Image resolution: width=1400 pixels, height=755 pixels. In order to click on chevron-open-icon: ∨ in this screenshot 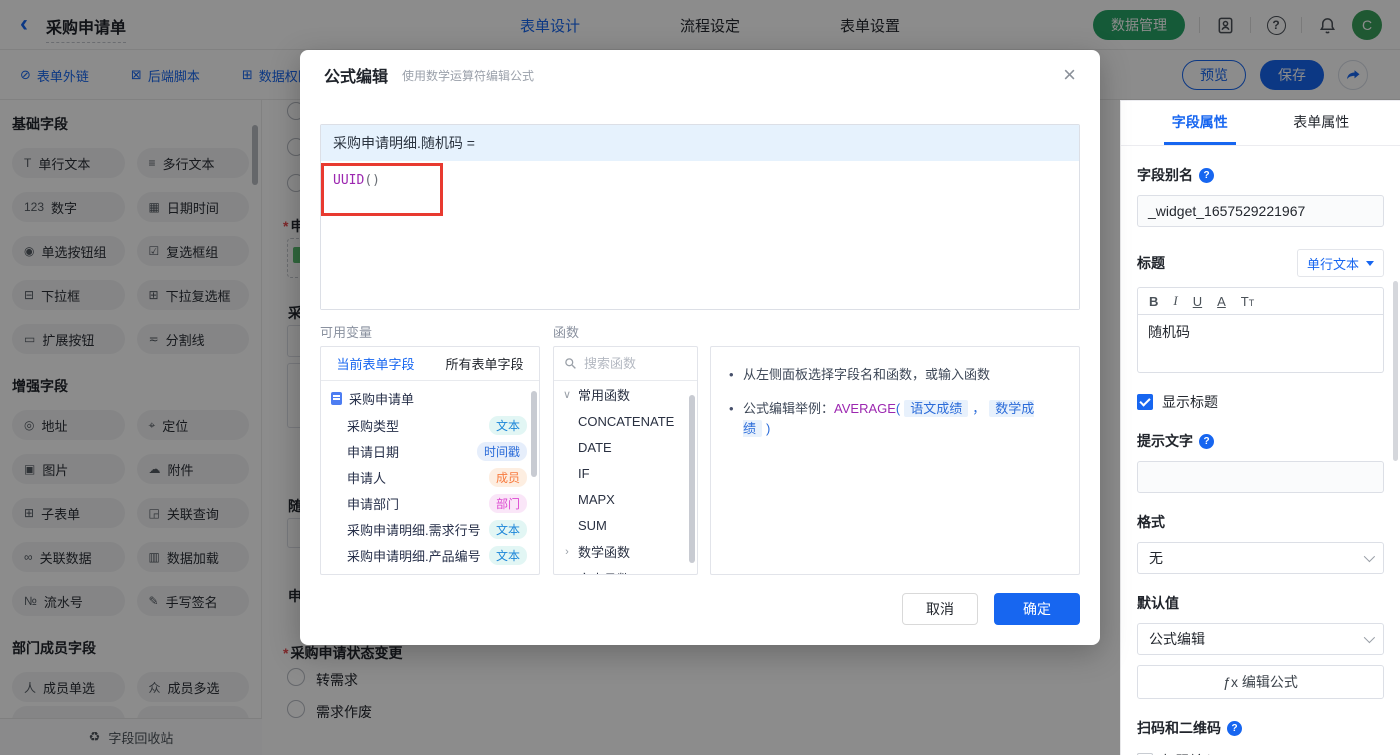, I will do `click(567, 395)`.